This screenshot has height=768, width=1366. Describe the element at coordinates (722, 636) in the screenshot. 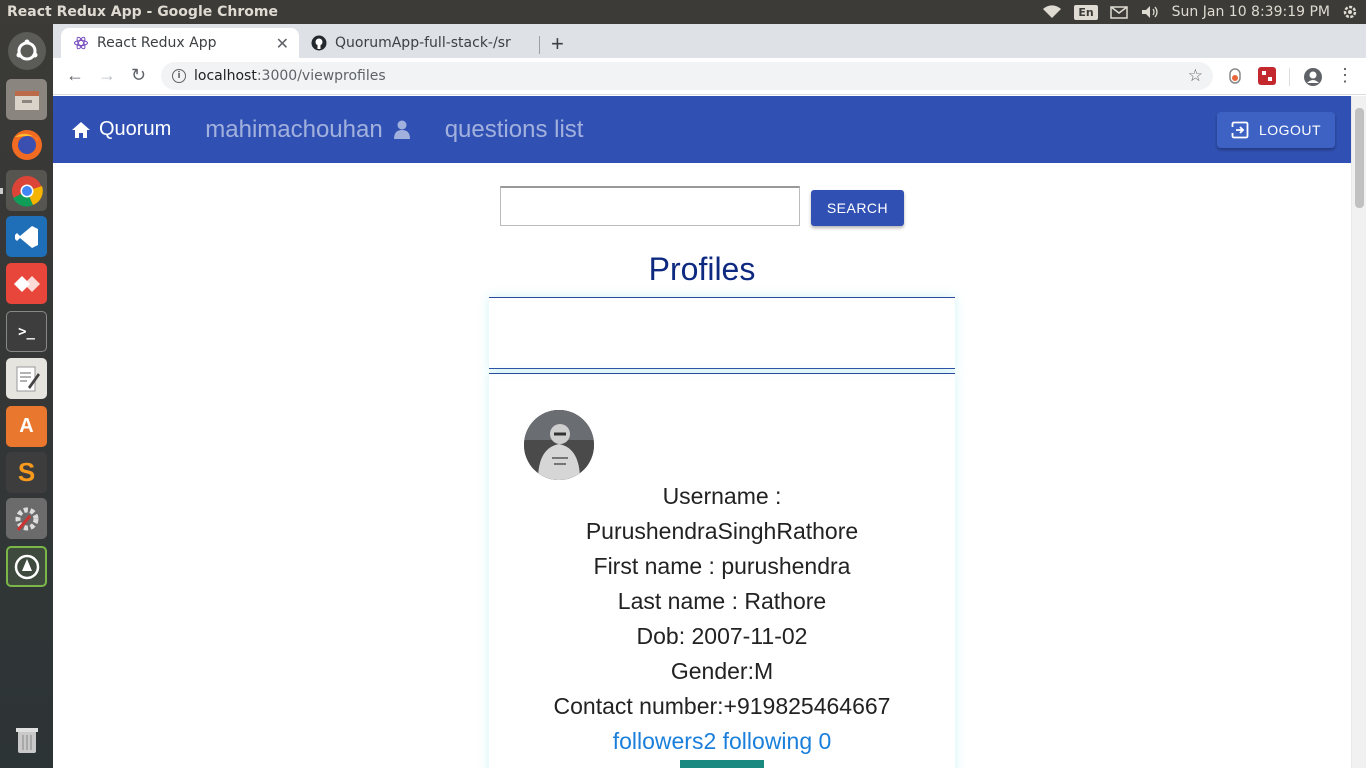

I see `dob: Dob: 2007-11-02` at that location.